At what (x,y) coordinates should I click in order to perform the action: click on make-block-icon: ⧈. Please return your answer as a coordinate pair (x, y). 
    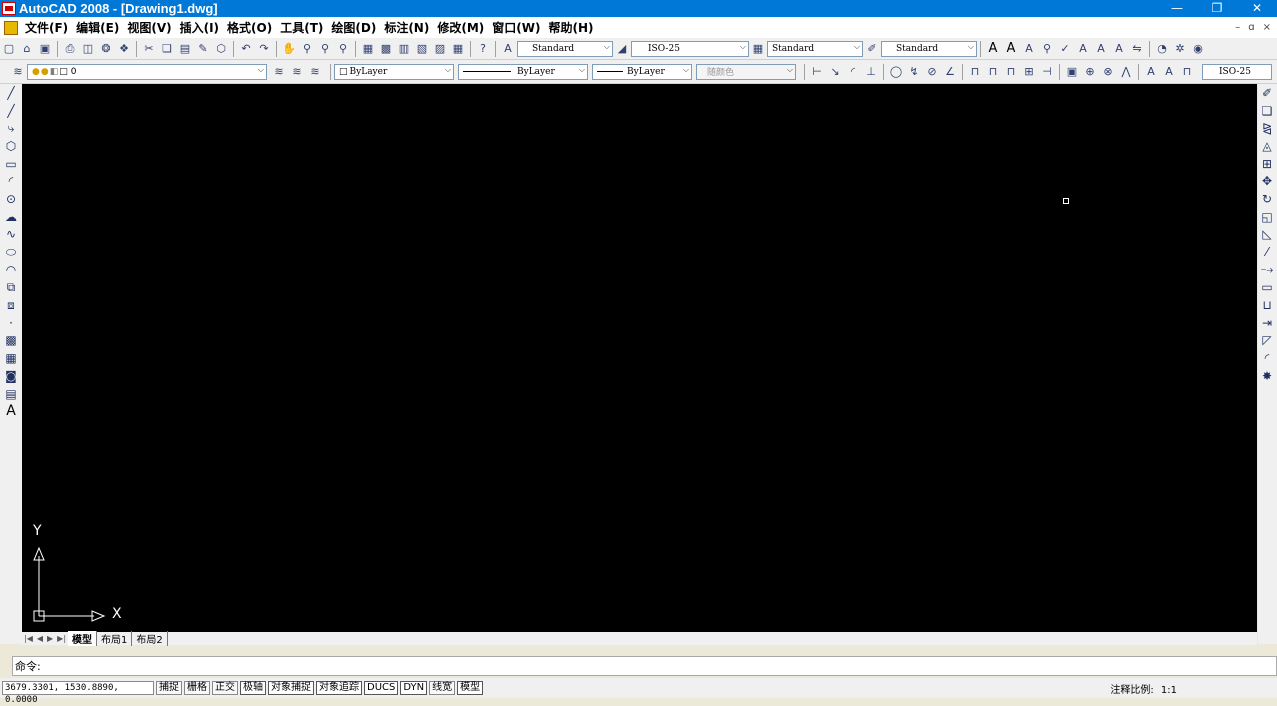
    Looking at the image, I should click on (11, 305).